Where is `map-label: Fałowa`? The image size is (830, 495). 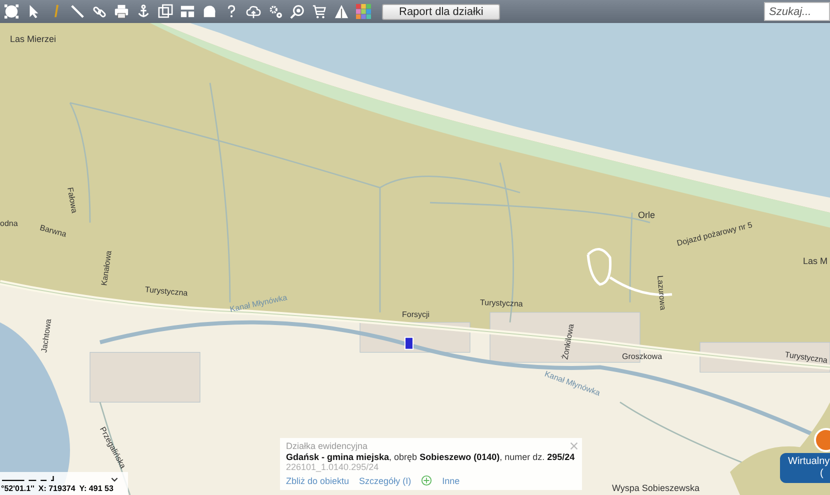
map-label: Fałowa is located at coordinates (72, 200).